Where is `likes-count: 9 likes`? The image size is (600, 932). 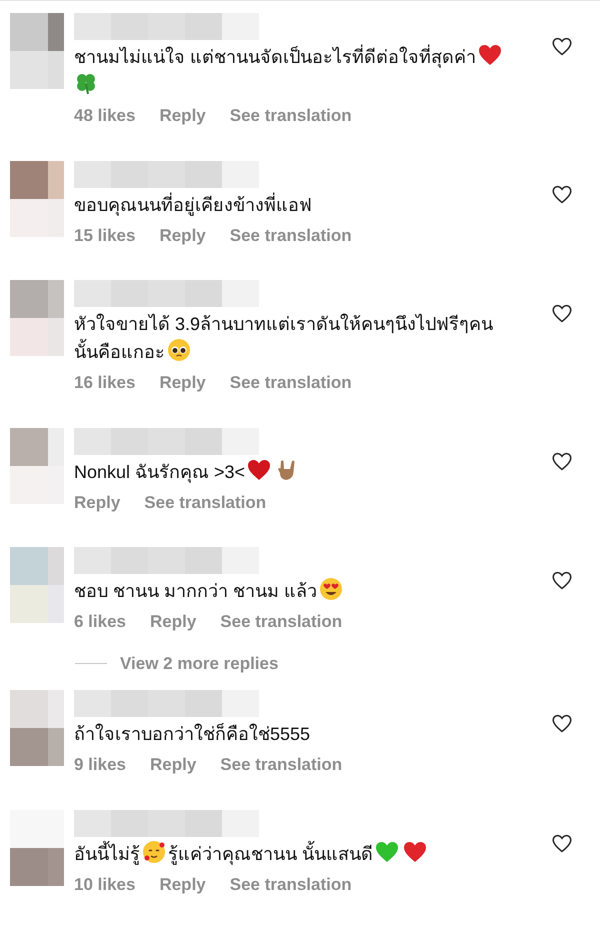
likes-count: 9 likes is located at coordinates (100, 765).